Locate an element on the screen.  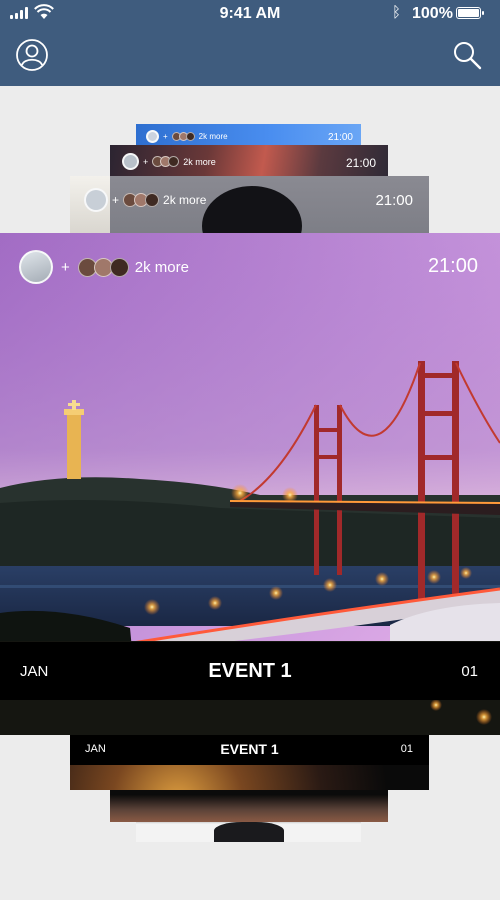
profile-button is located at coordinates (32, 55).